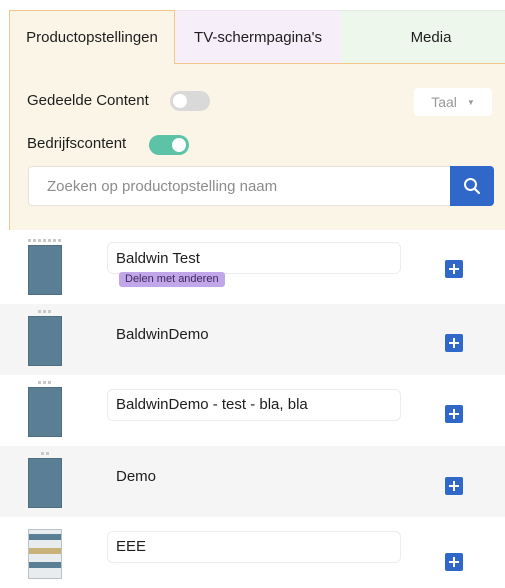  I want to click on tab-tv-schermpaginas: TV-schermpagina's, so click(258, 37).